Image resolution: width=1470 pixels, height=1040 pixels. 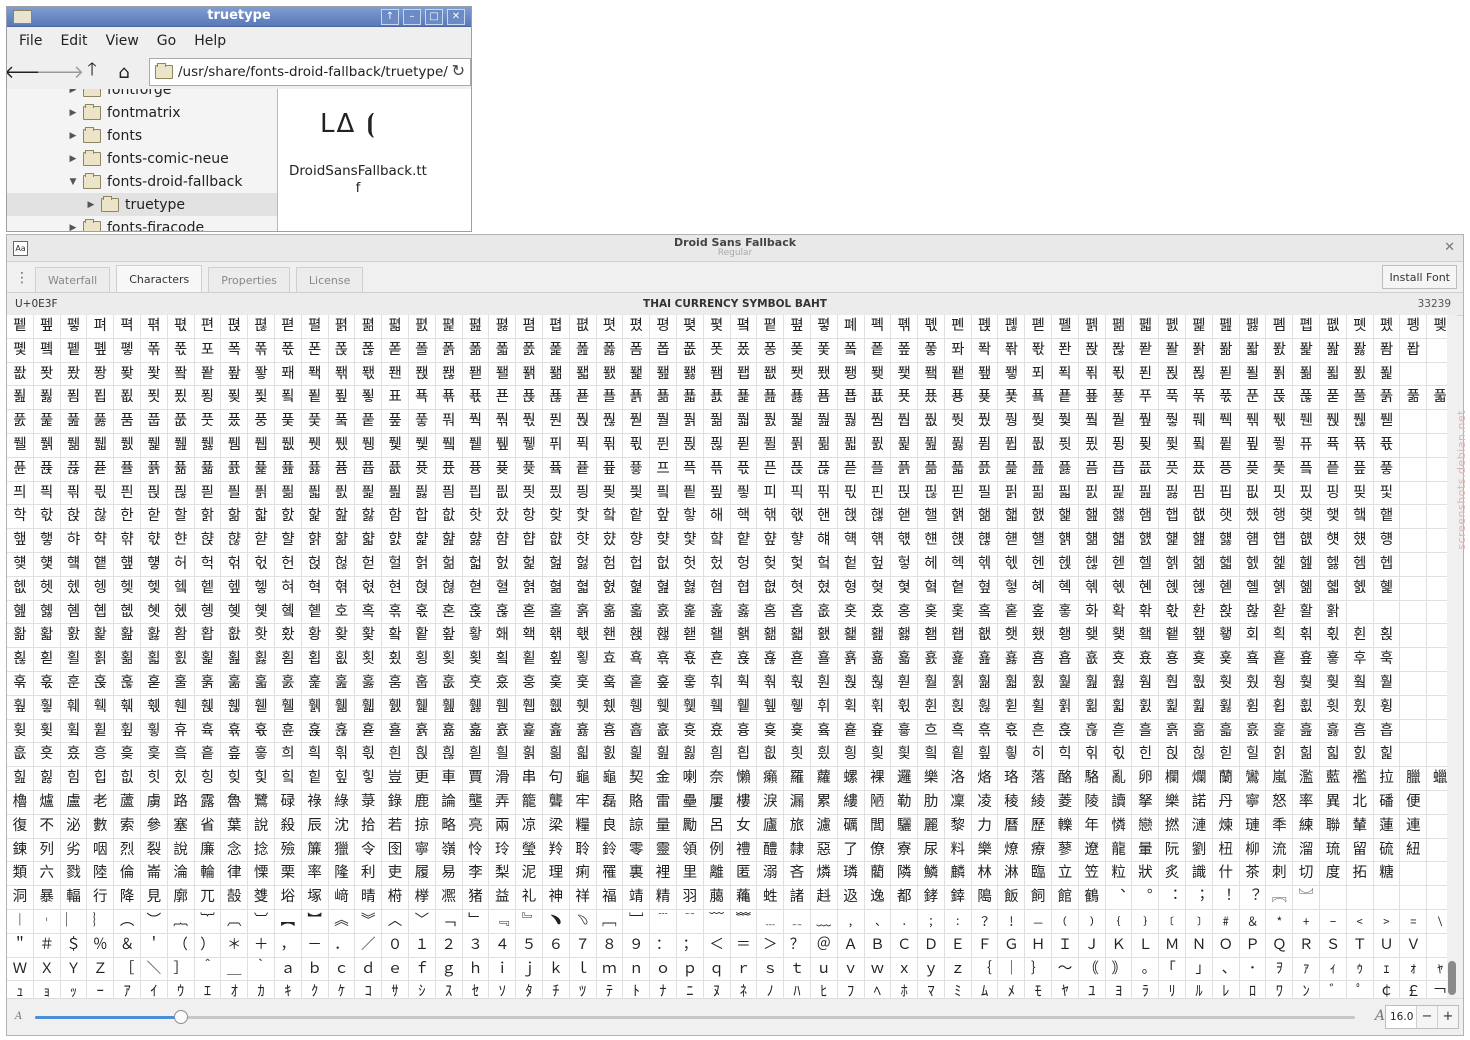 I want to click on glyph-cell: 햠, so click(x=503, y=540).